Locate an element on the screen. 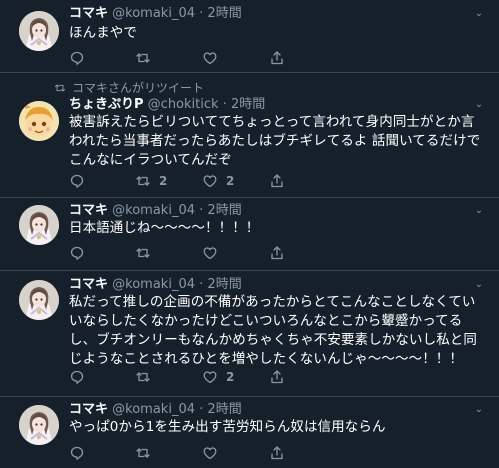 This screenshot has height=468, width=499. retweet-banner: コマキさんがリツイート is located at coordinates (129, 88).